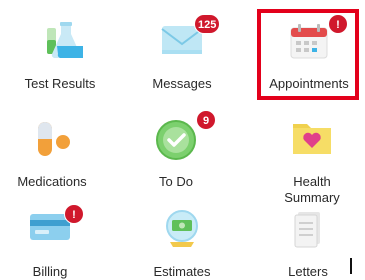 Image resolution: width=365 pixels, height=280 pixels. What do you see at coordinates (182, 228) in the screenshot?
I see `money-globe-icon` at bounding box center [182, 228].